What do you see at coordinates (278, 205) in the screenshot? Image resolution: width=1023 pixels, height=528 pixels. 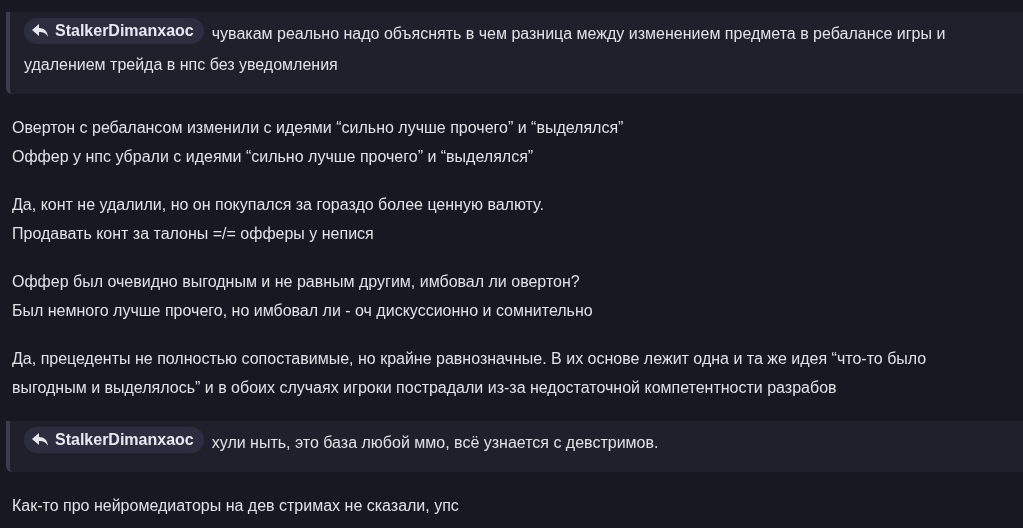 I see `post-text: Да, конт не удалили, но он покупался за гораздо более ценную валюту.` at bounding box center [278, 205].